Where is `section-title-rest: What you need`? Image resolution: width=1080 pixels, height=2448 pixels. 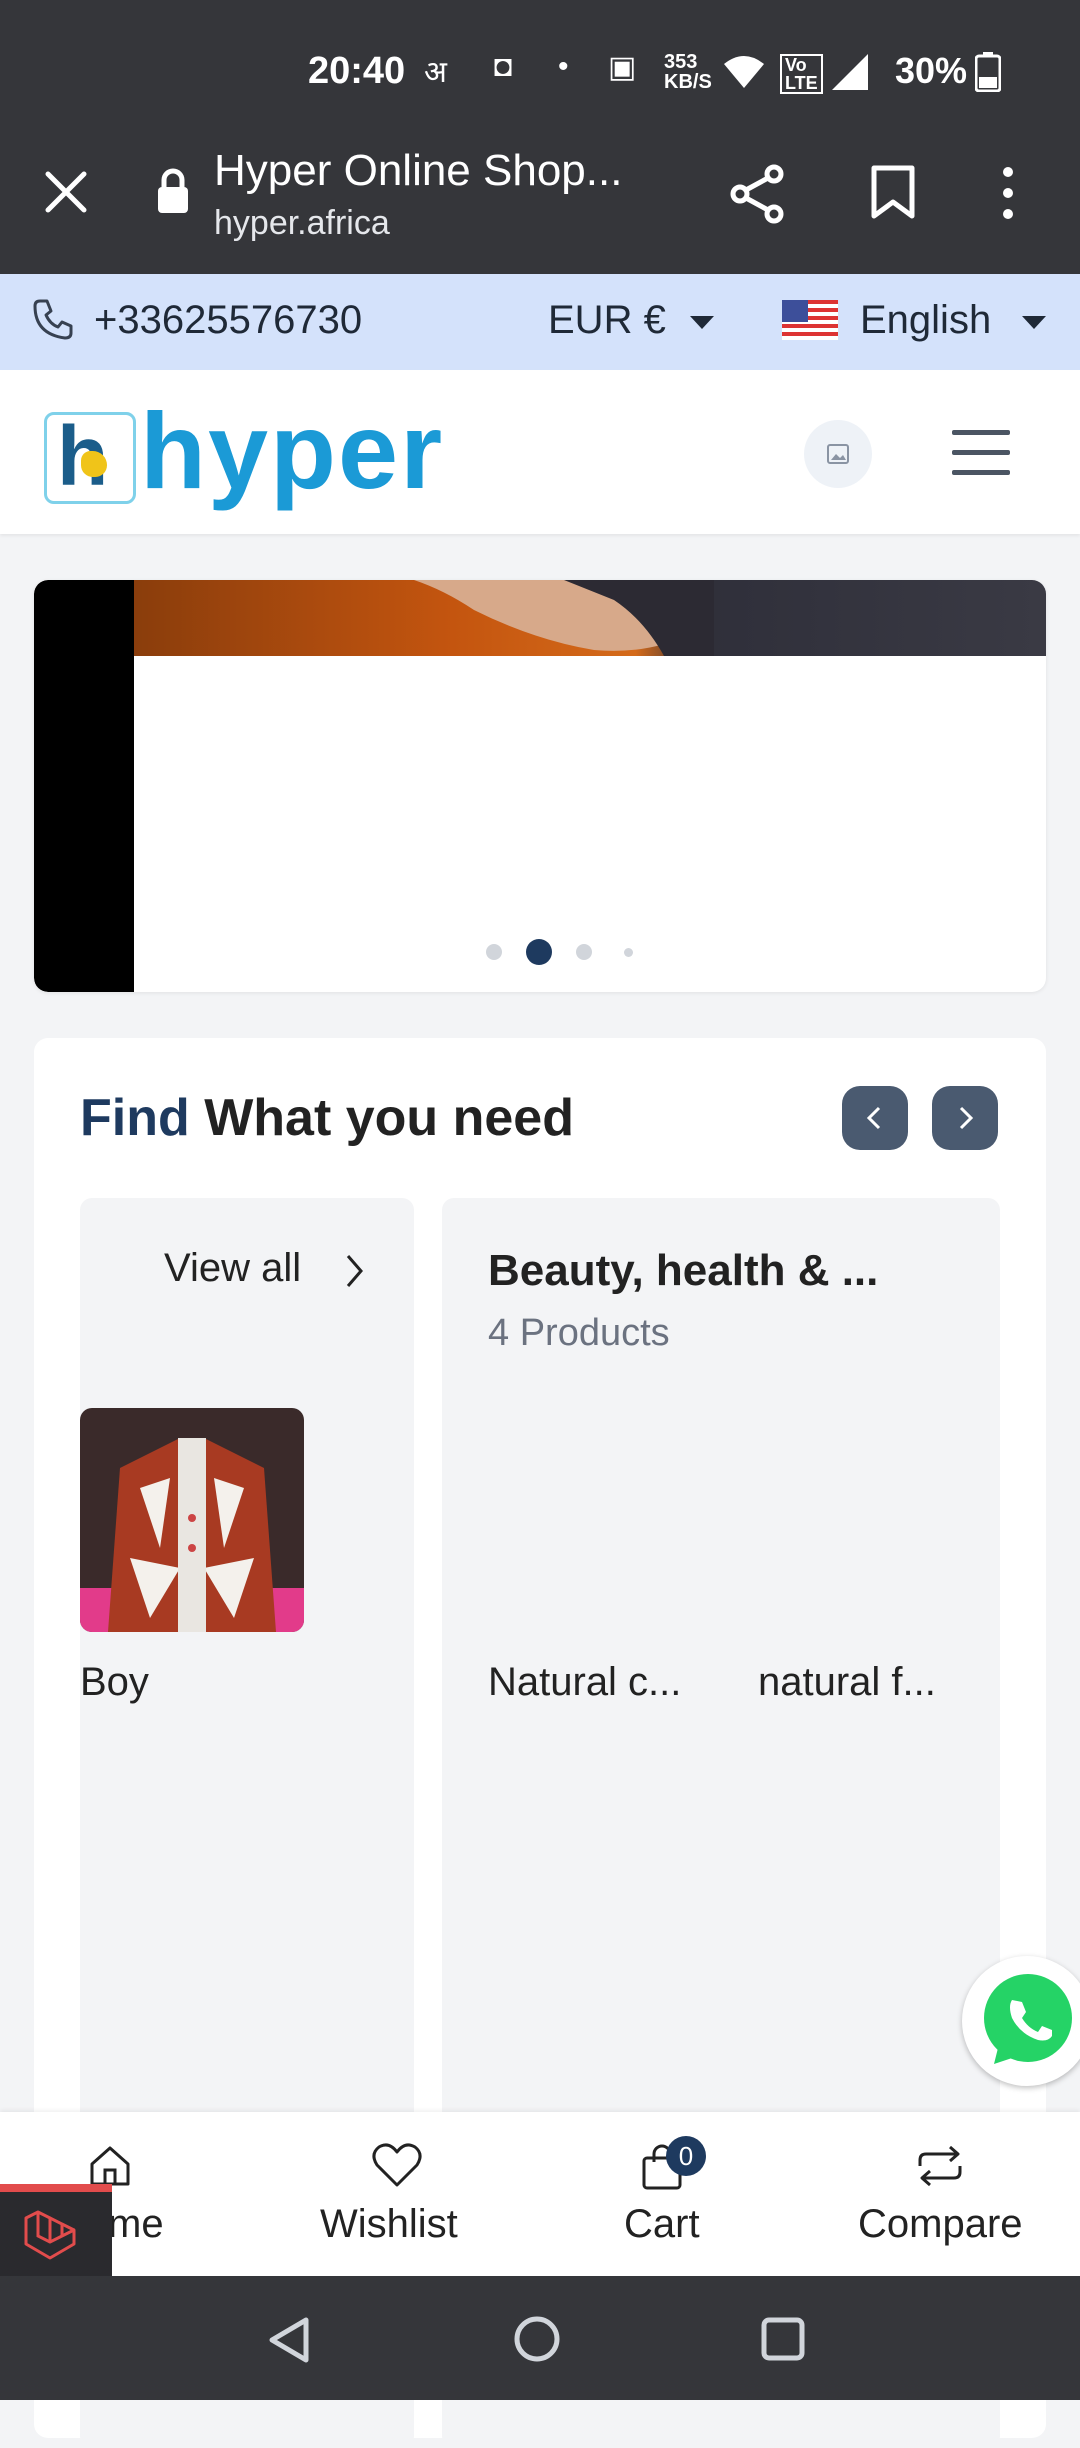 section-title-rest: What you need is located at coordinates (389, 1118).